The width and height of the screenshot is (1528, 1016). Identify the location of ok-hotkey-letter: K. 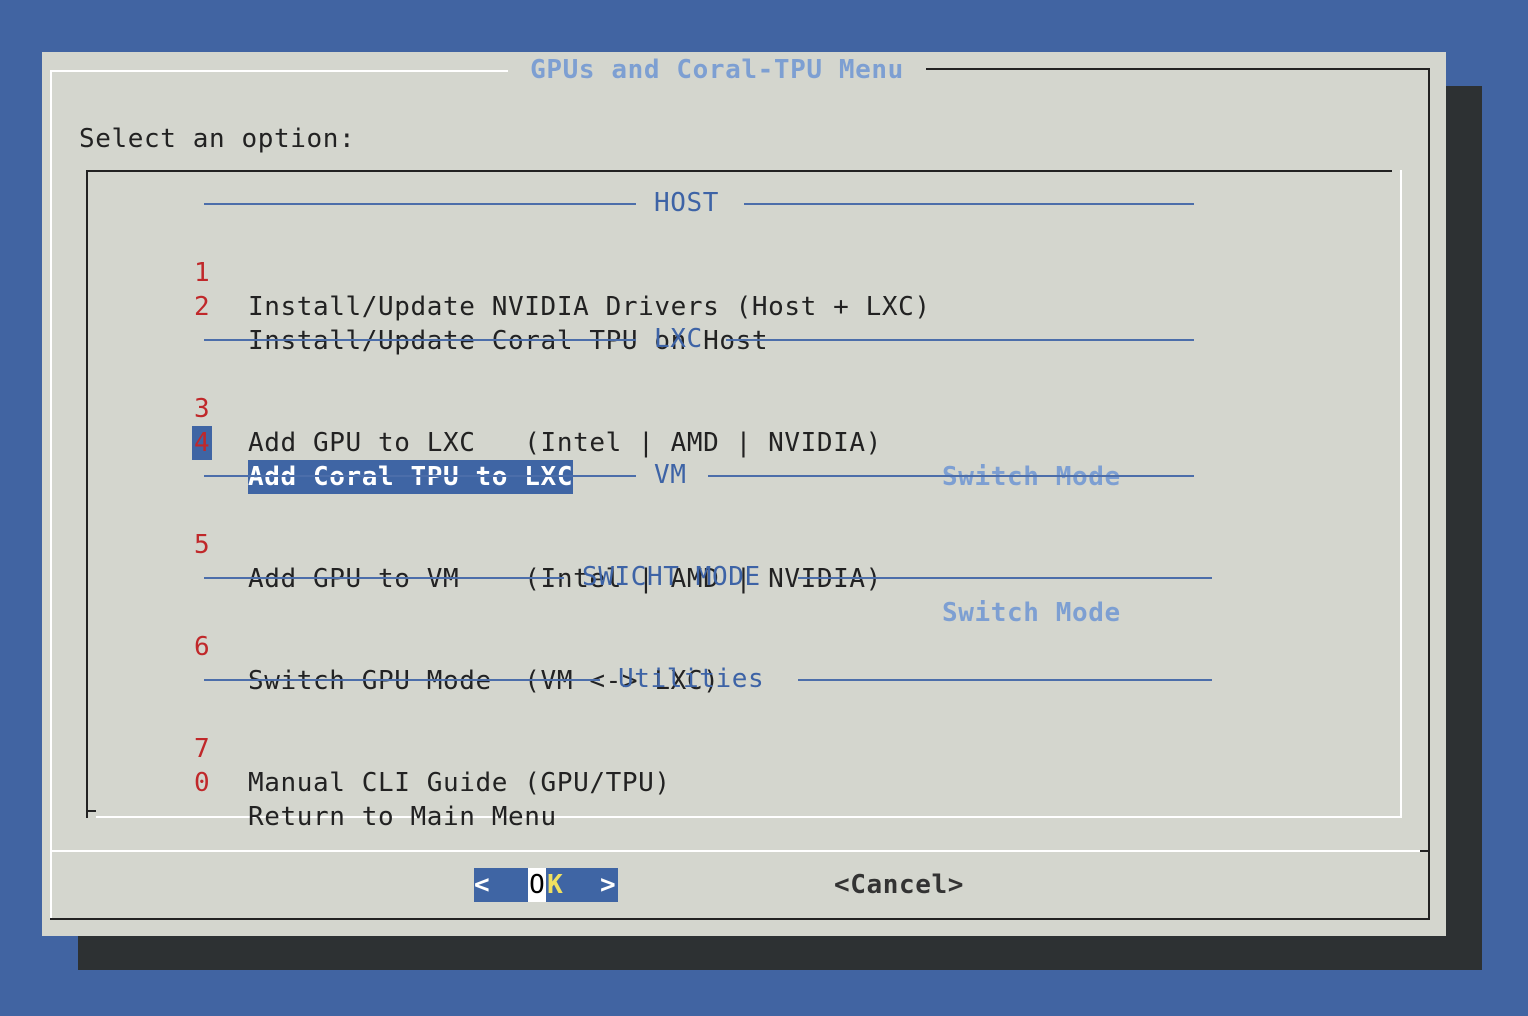
(555, 885).